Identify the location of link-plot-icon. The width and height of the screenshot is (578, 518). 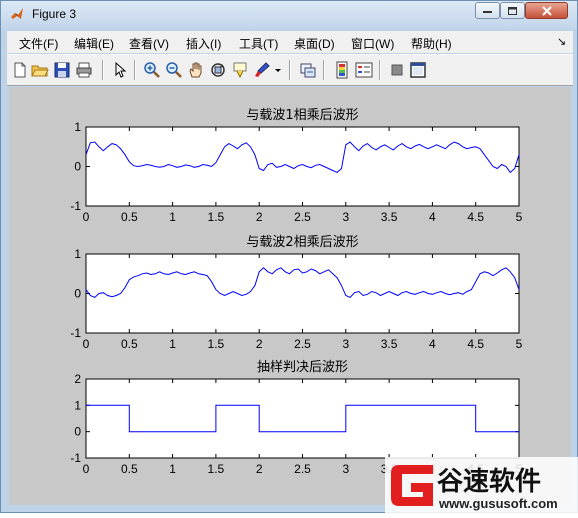
(308, 70).